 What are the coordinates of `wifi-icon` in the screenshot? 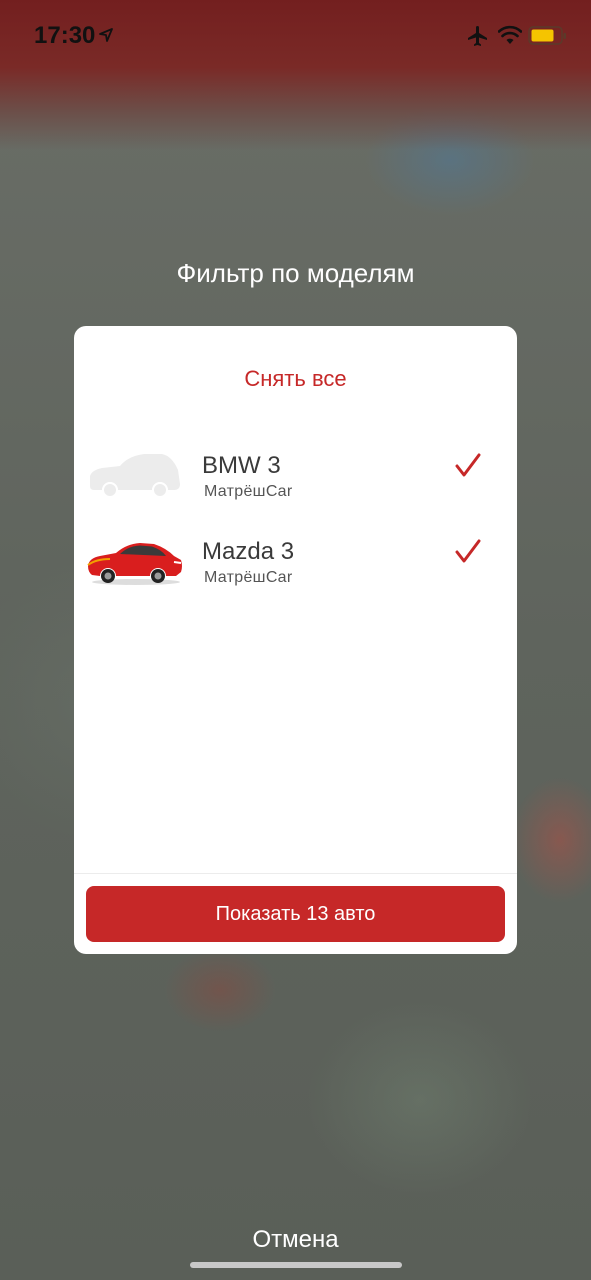 It's located at (510, 34).